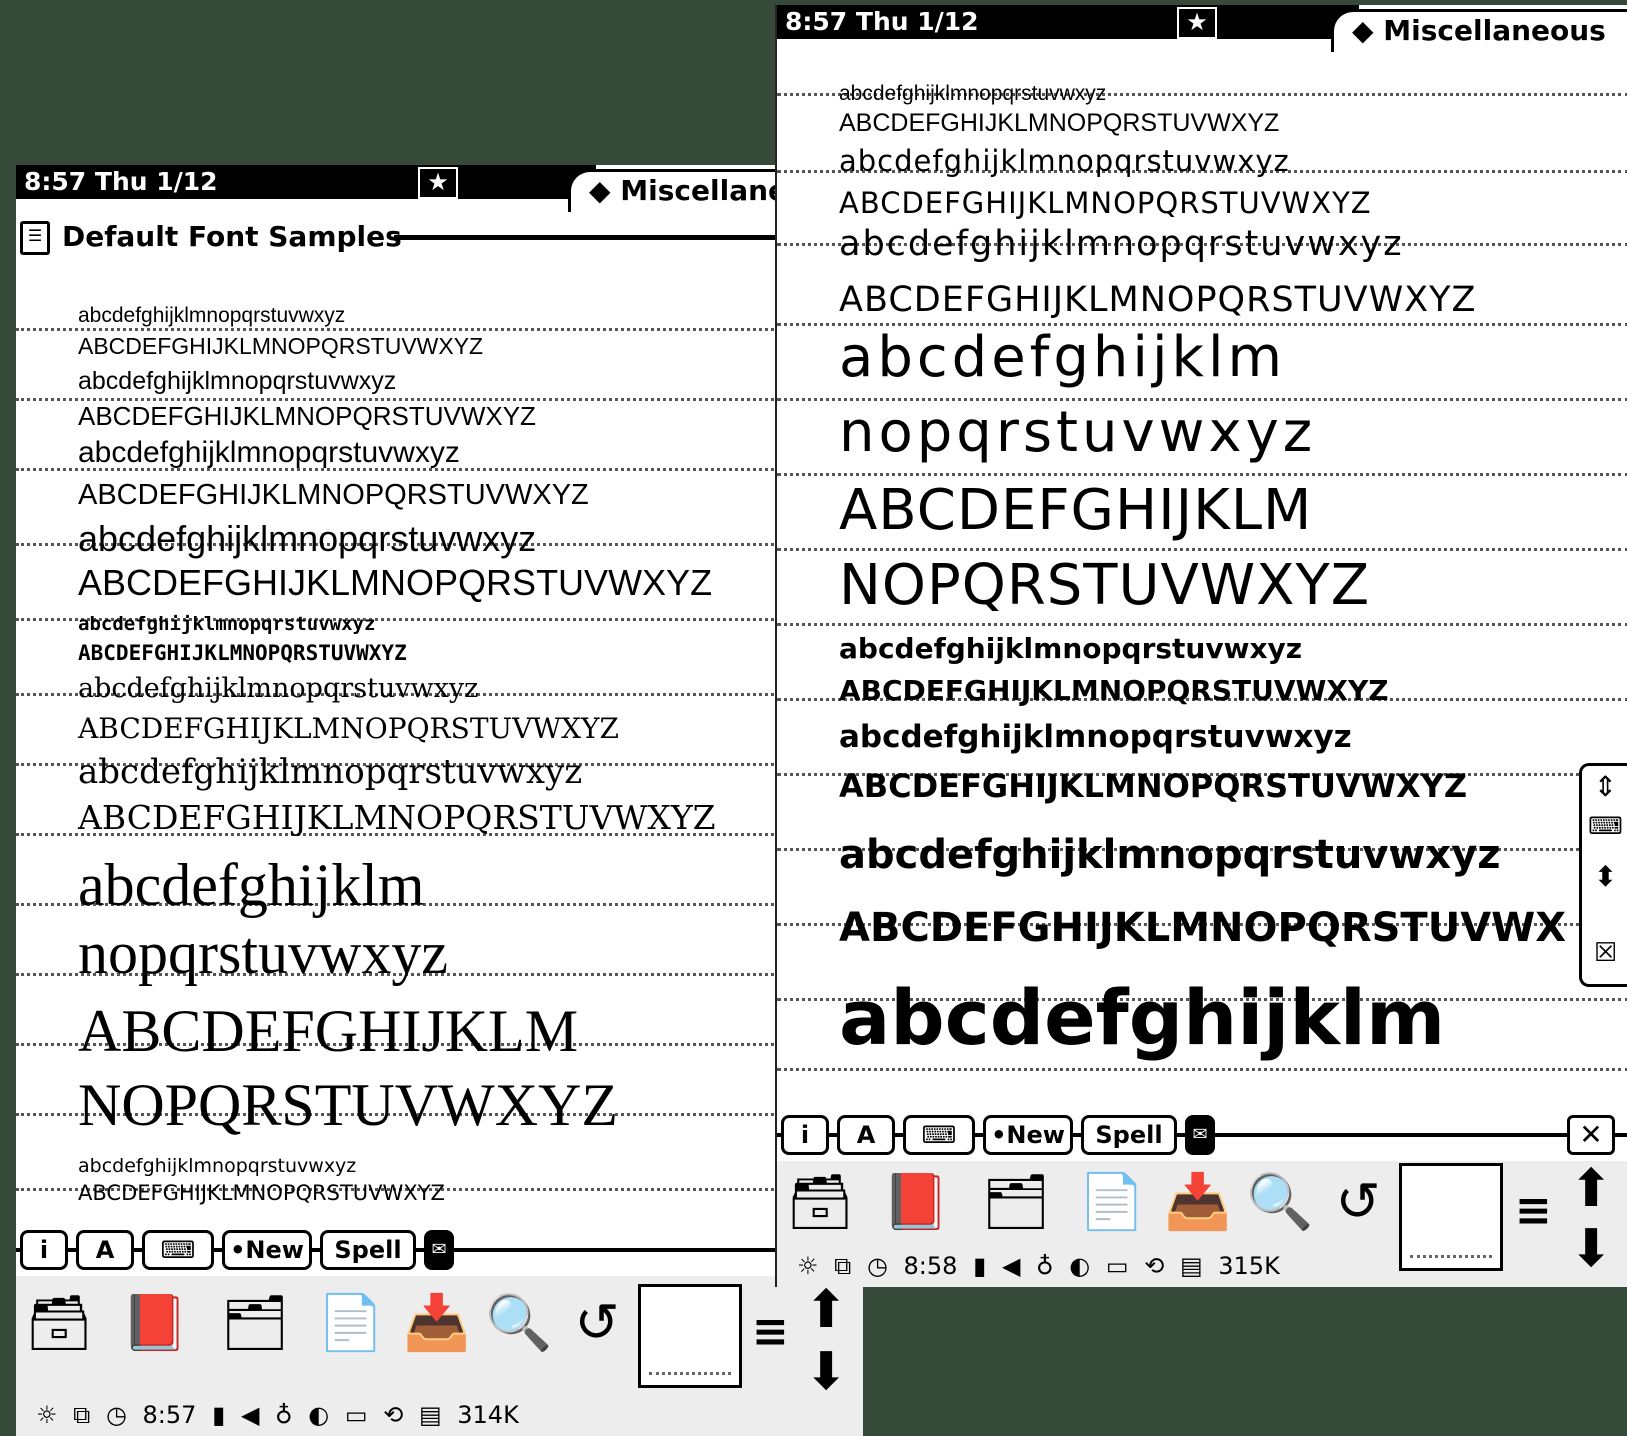 This screenshot has width=1627, height=1436. Describe the element at coordinates (1604, 786) in the screenshot. I see `up-down-icon: ⇕` at that location.